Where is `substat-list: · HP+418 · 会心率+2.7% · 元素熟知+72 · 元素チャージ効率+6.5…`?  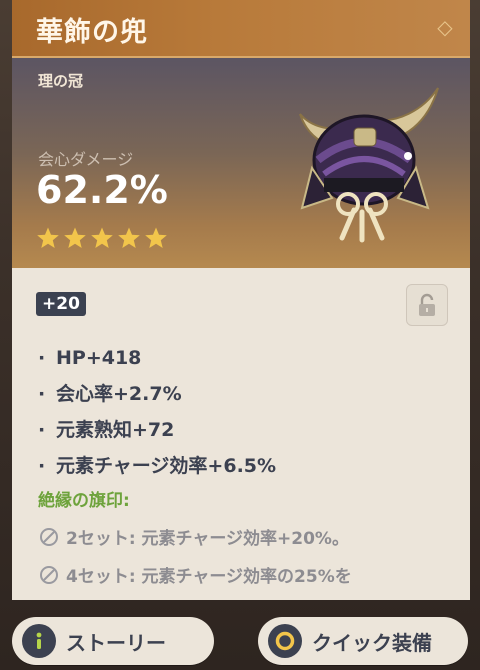 substat-list: · HP+418 · 会心率+2.7% · 元素熟知+72 · 元素チャージ効率+6.5… is located at coordinates (157, 412).